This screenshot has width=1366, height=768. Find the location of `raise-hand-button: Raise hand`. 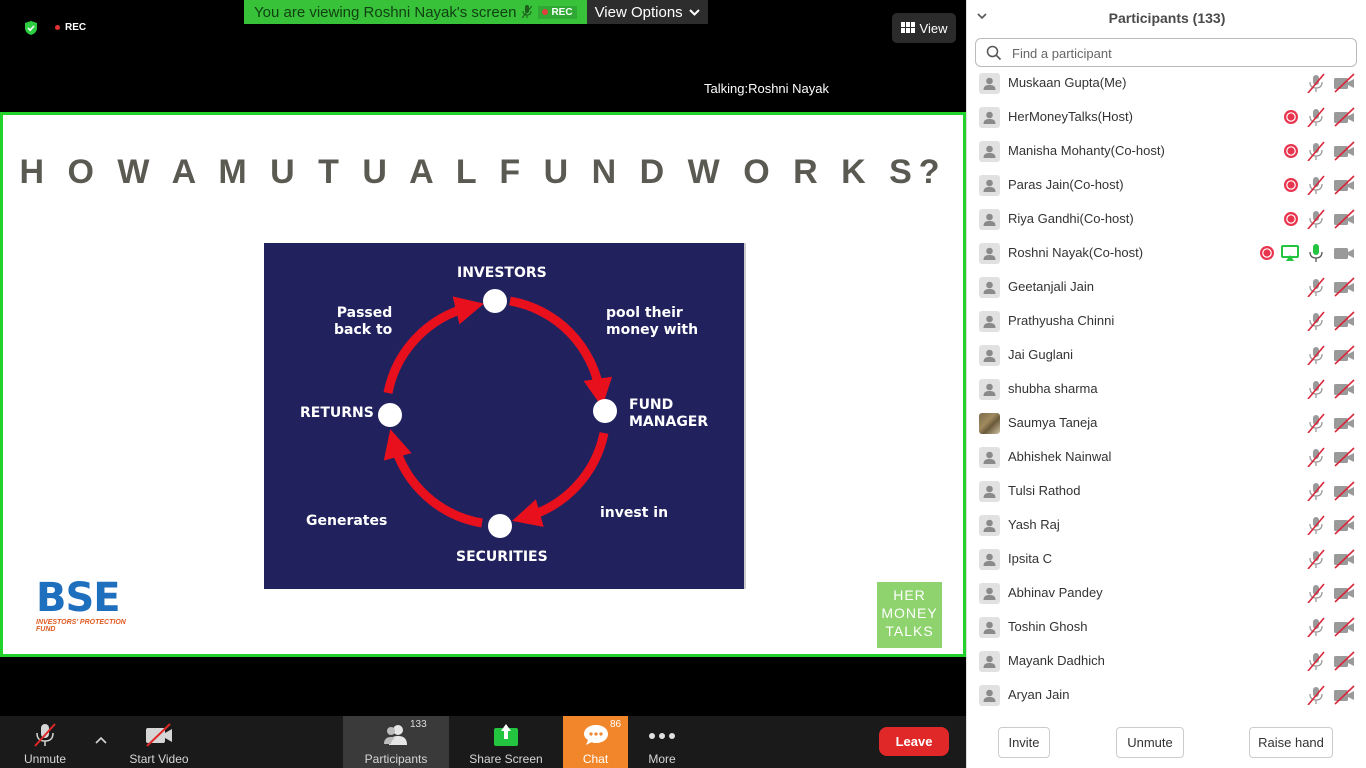

raise-hand-button: Raise hand is located at coordinates (1291, 742).